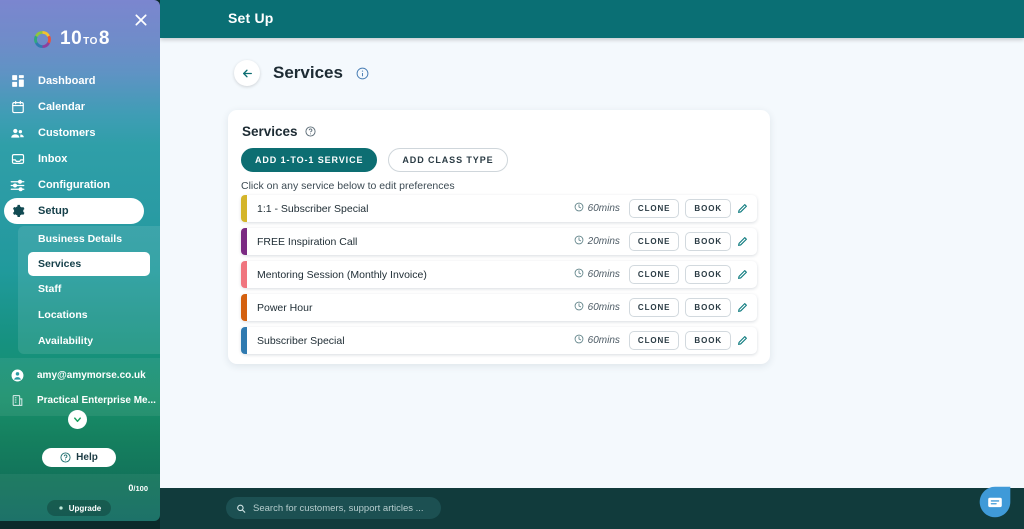 The width and height of the screenshot is (1024, 529). I want to click on service-row: Subscriber Special 60mins CLONE BOOK, so click(499, 340).